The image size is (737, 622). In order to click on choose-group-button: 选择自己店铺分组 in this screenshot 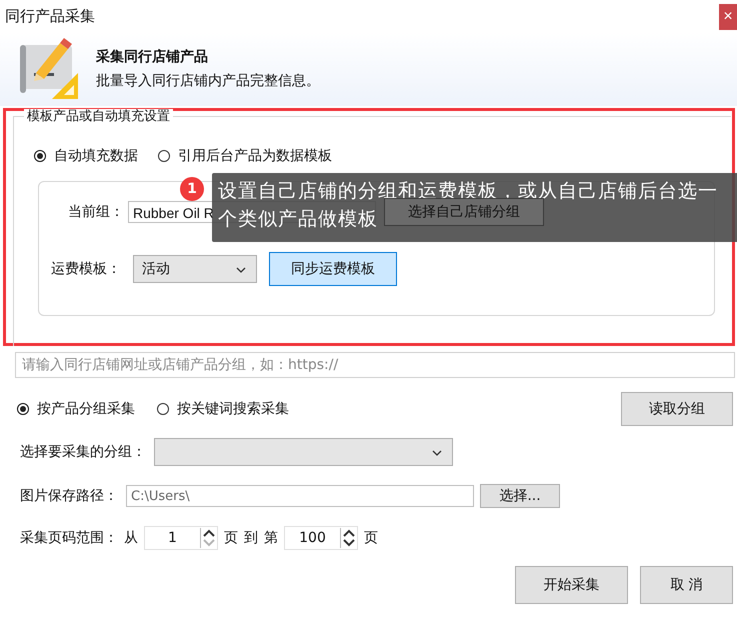, I will do `click(464, 212)`.